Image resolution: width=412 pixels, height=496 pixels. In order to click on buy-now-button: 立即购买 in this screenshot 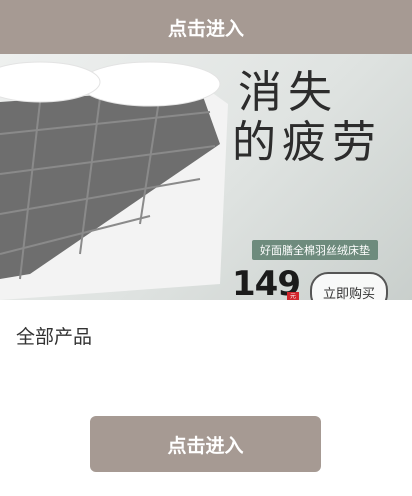, I will do `click(349, 286)`.